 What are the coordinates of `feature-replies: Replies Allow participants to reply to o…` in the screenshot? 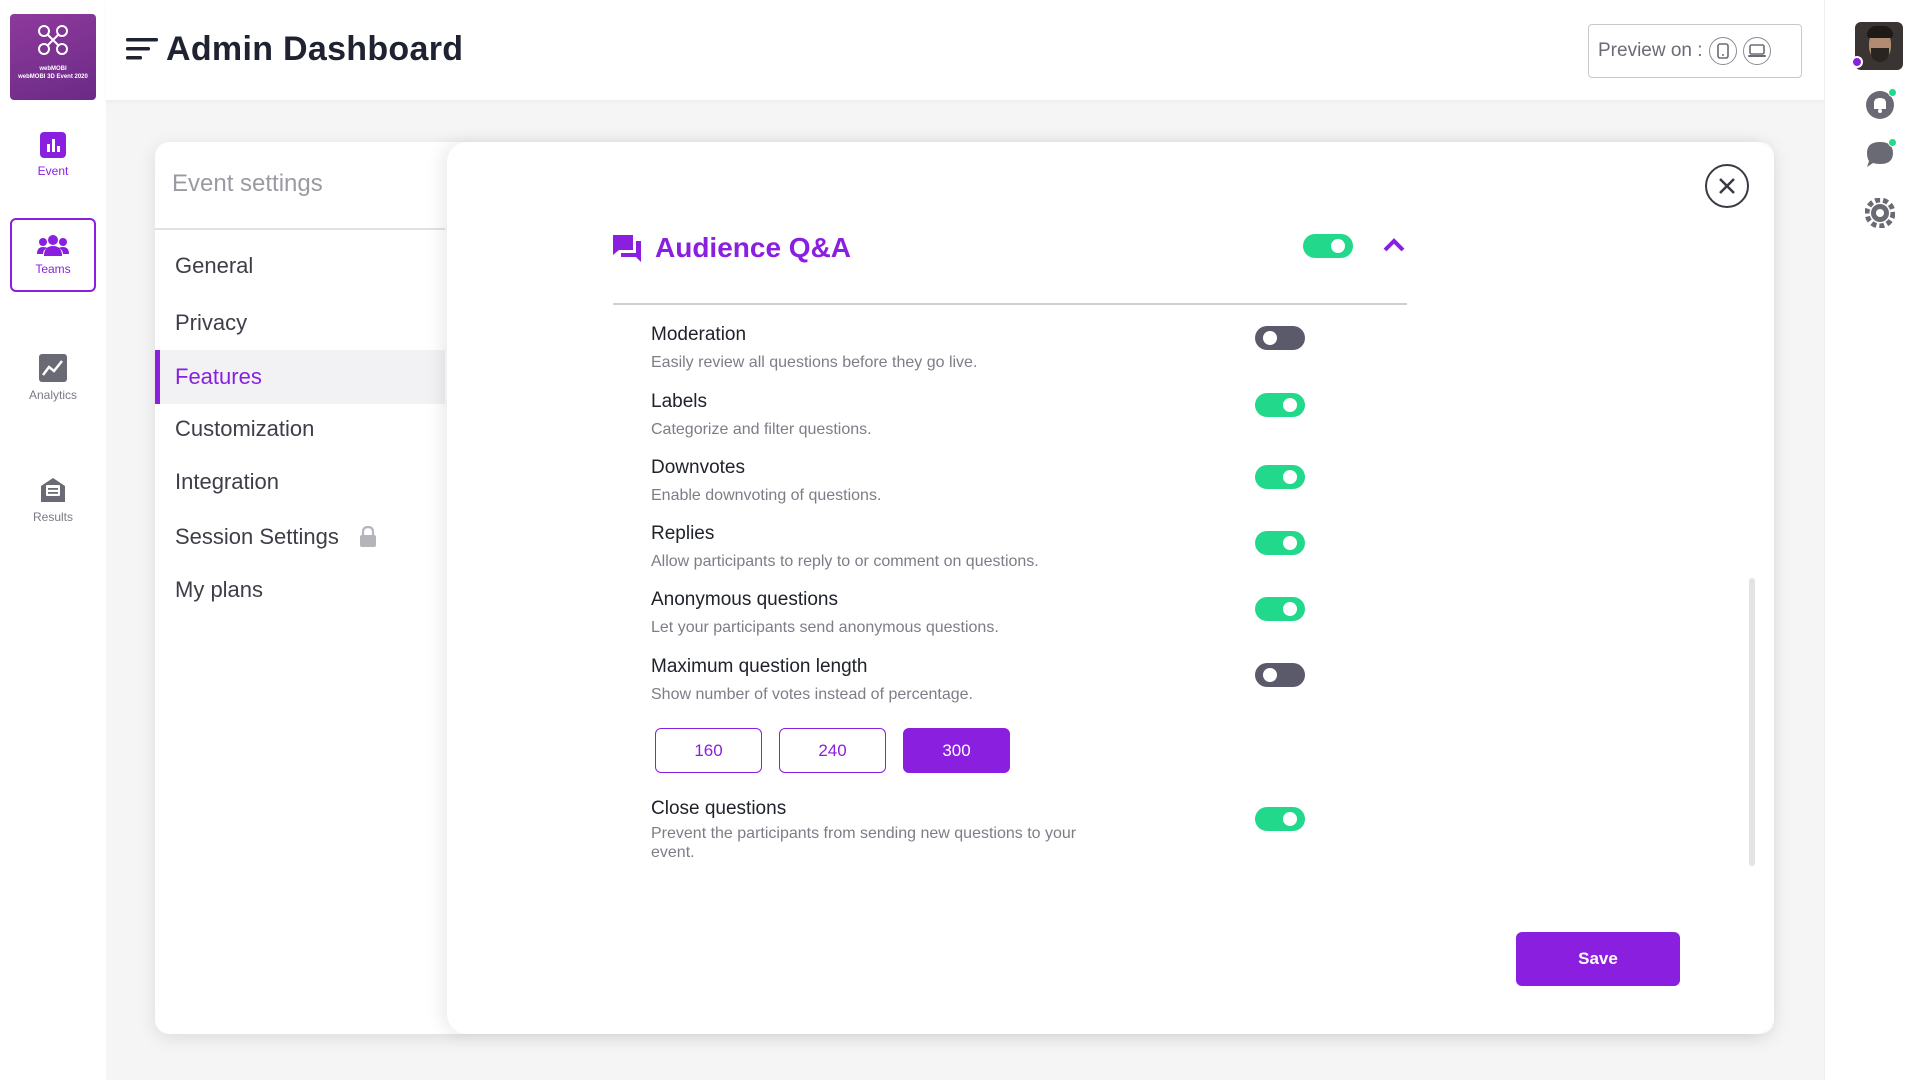 It's located at (1031, 547).